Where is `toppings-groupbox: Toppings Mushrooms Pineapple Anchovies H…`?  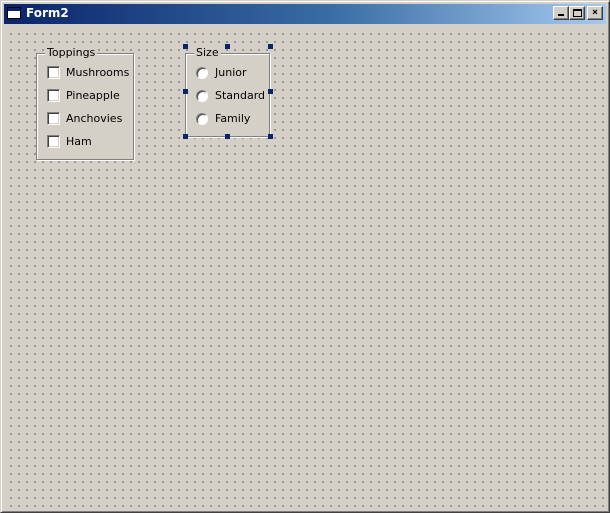
toppings-groupbox: Toppings Mushrooms Pineapple Anchovies H… is located at coordinates (85, 103).